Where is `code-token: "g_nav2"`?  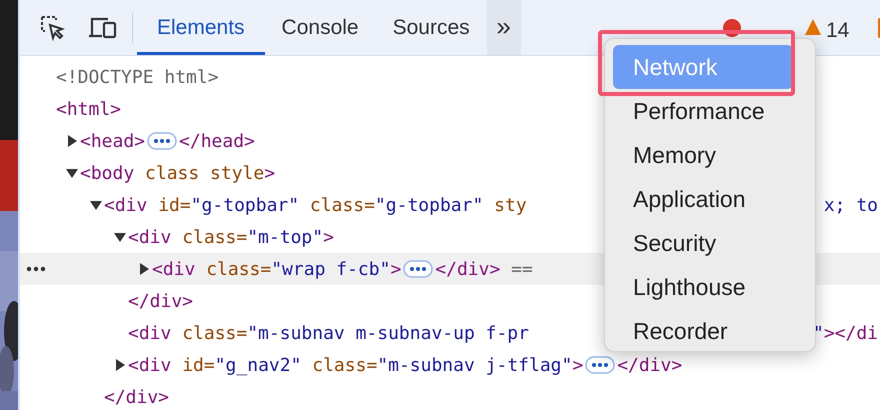
code-token: "g_nav2" is located at coordinates (258, 366).